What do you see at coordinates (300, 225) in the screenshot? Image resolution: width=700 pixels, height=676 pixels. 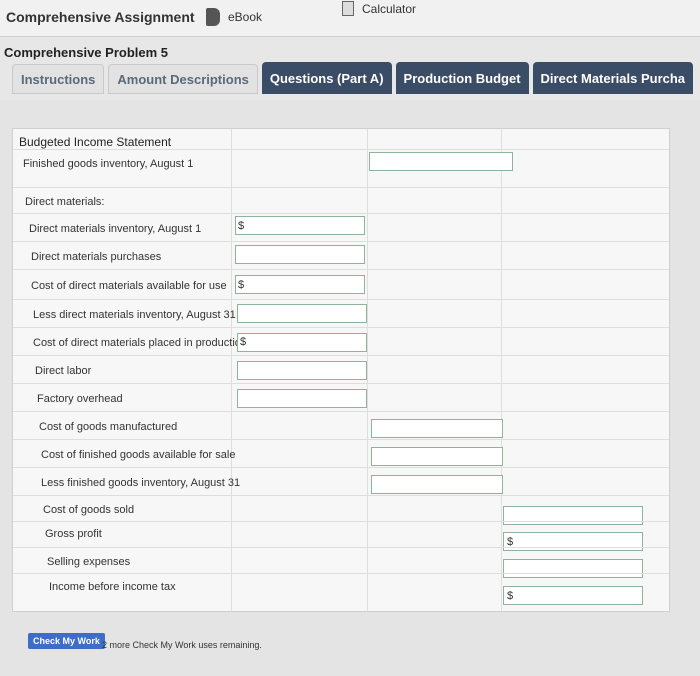 I see `dm-inventory-aug1-input` at bounding box center [300, 225].